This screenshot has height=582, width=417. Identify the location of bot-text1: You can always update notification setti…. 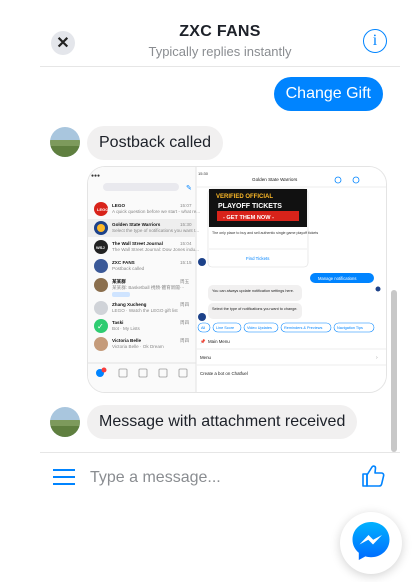
(253, 291).